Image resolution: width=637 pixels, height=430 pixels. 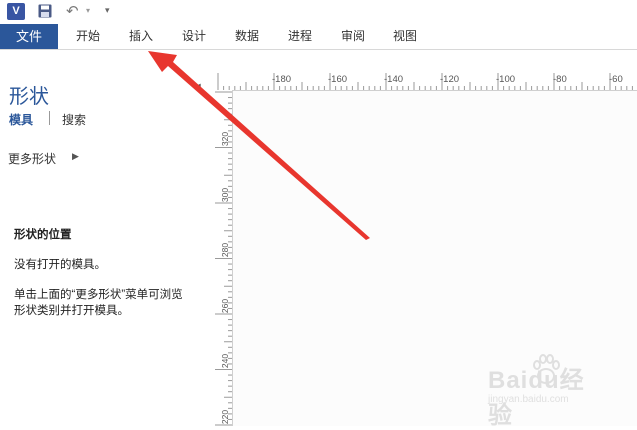 I want to click on ruler-label: -120, so click(x=450, y=79).